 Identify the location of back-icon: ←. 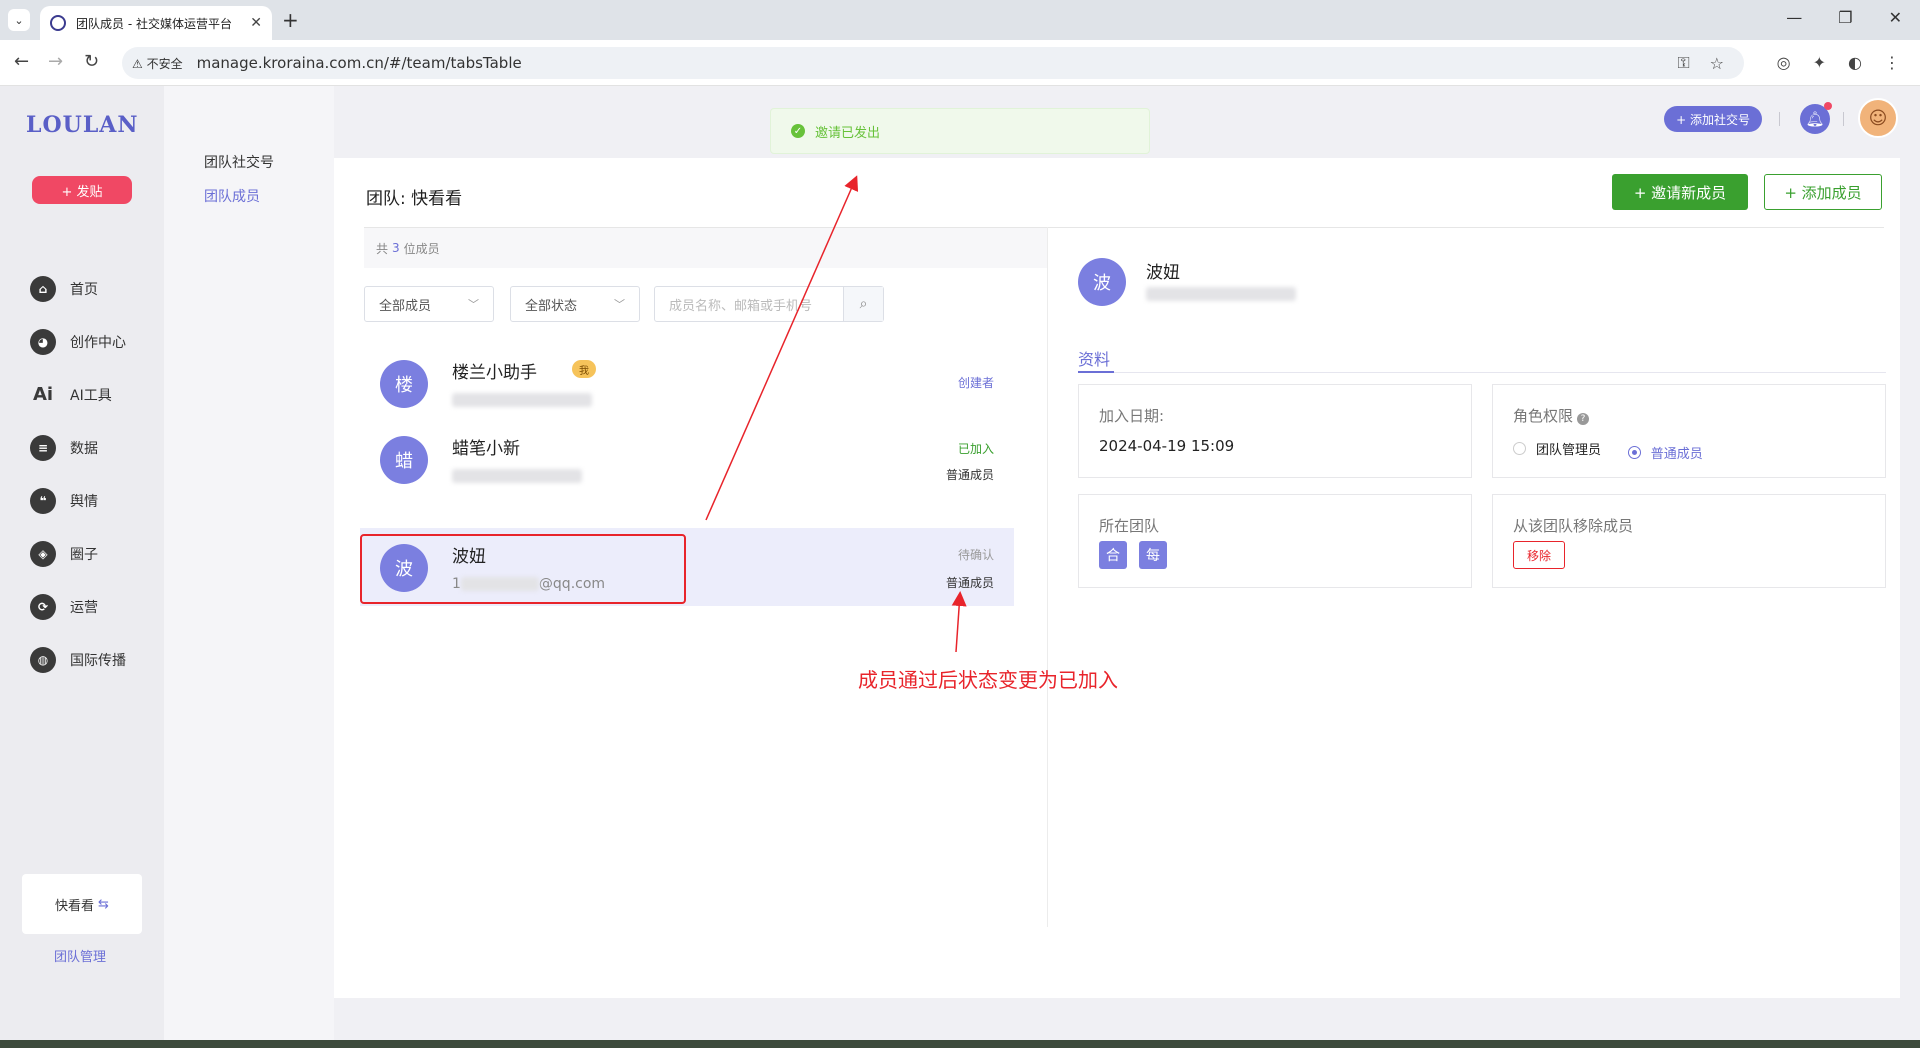
(21, 61).